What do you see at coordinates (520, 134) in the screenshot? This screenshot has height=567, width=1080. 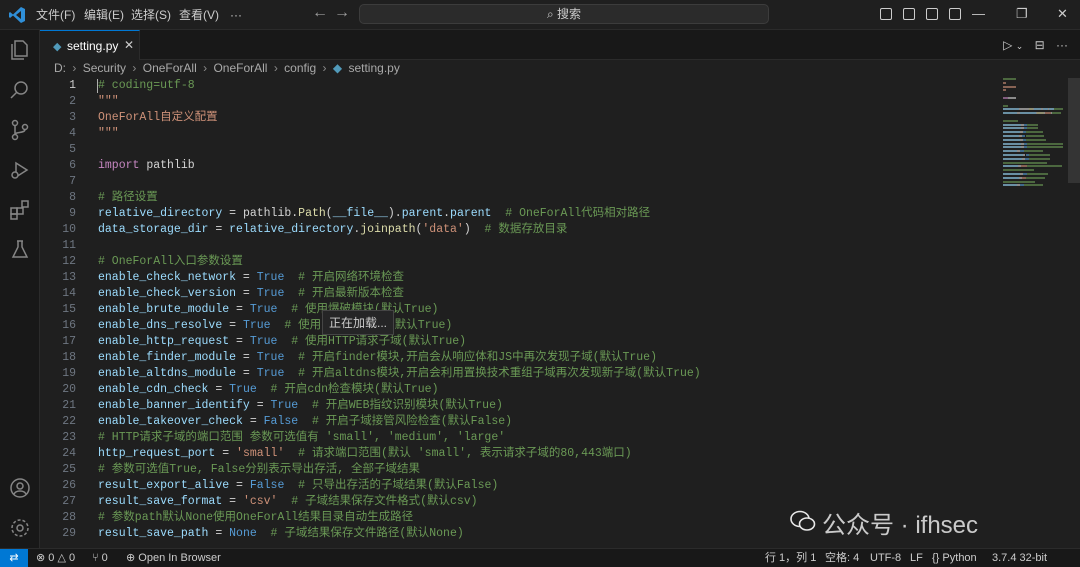 I see `code-line: 4 """` at bounding box center [520, 134].